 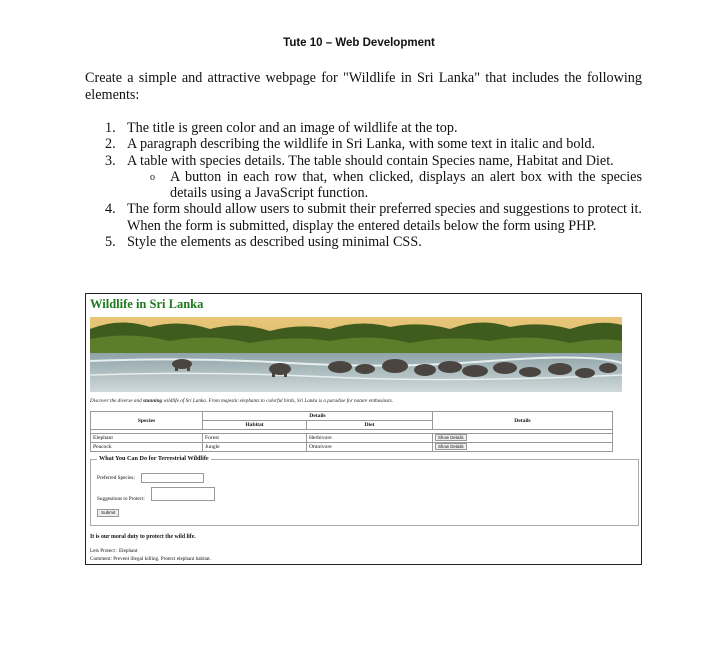 I want to click on circle-bullet-icon: o, so click(x=152, y=177).